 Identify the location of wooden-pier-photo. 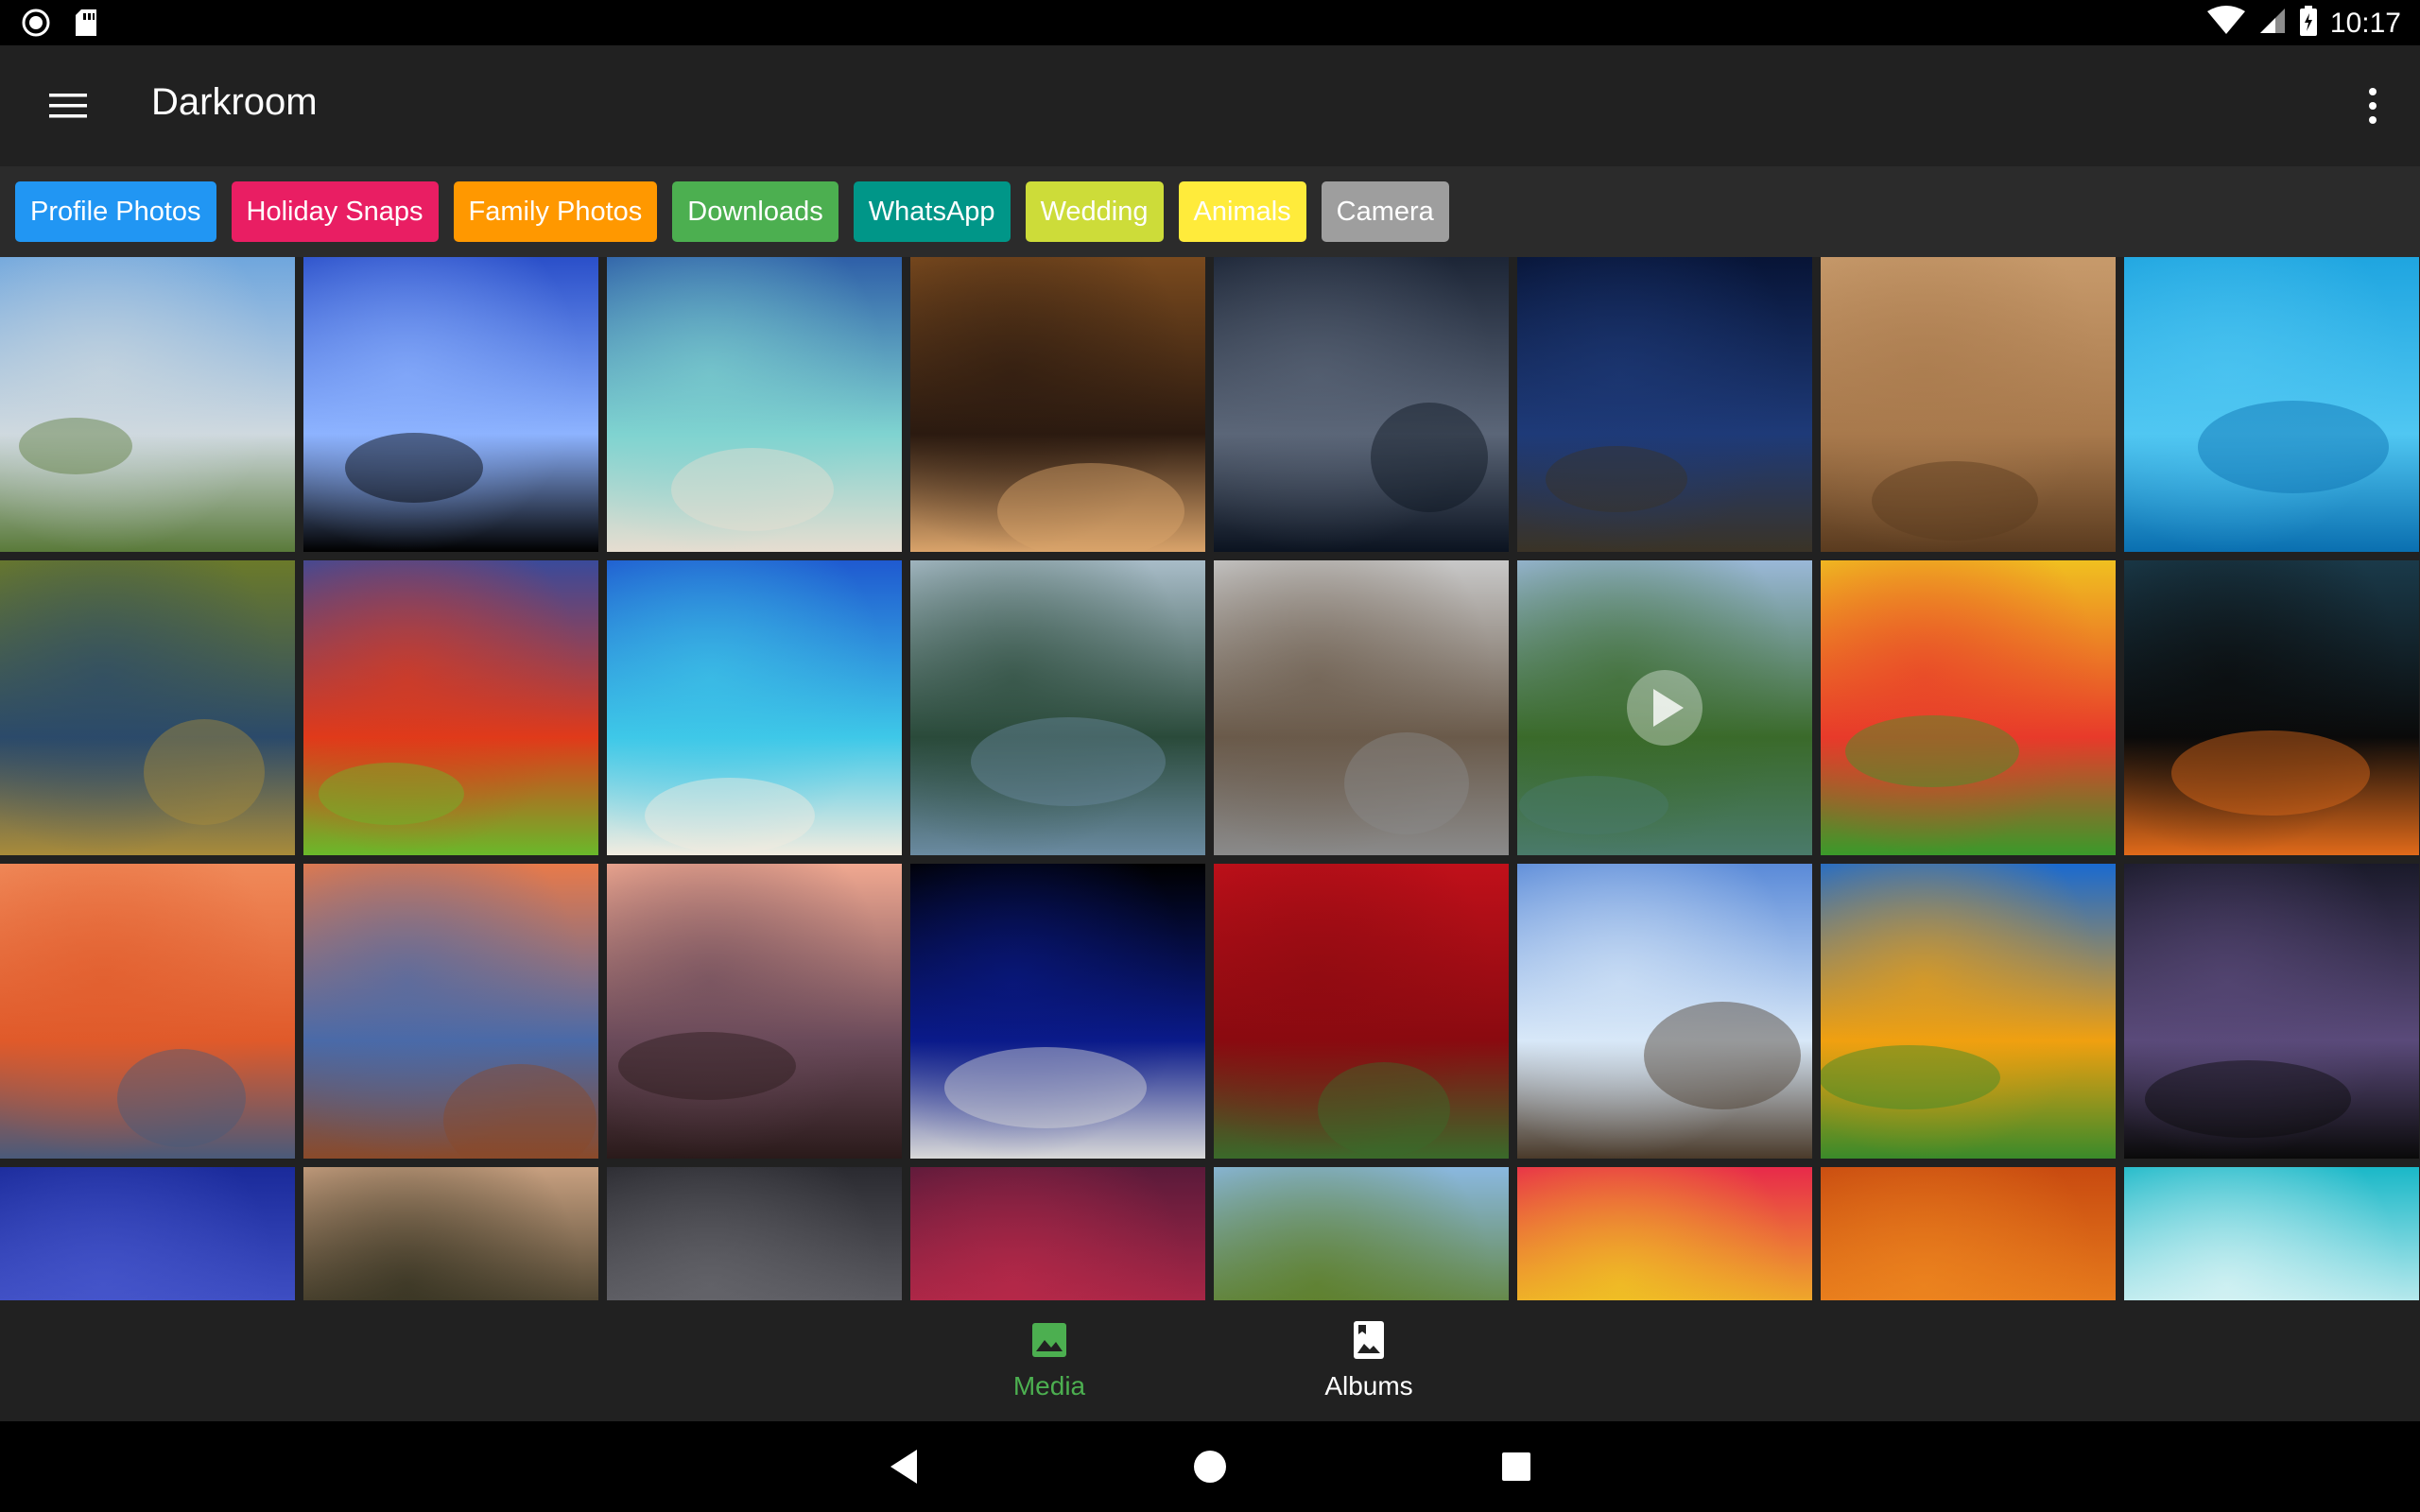
(450, 1011).